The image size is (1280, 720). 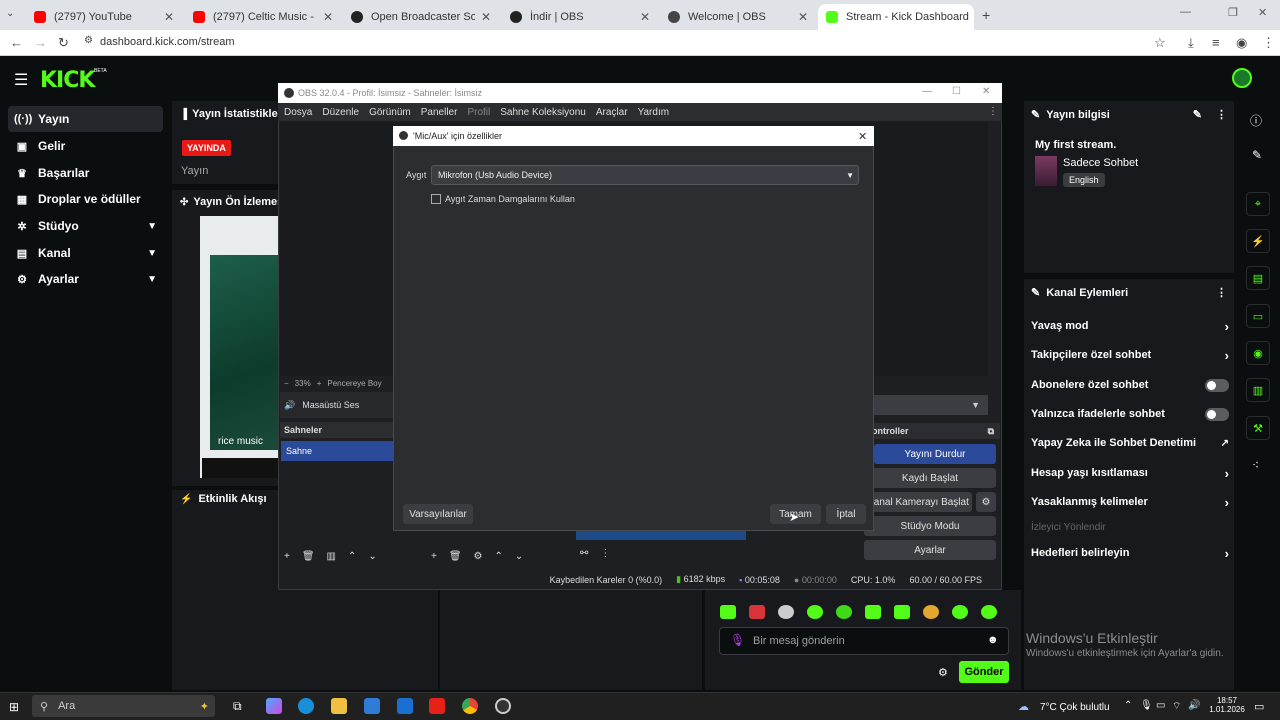 What do you see at coordinates (240, 468) in the screenshot?
I see `video-controls` at bounding box center [240, 468].